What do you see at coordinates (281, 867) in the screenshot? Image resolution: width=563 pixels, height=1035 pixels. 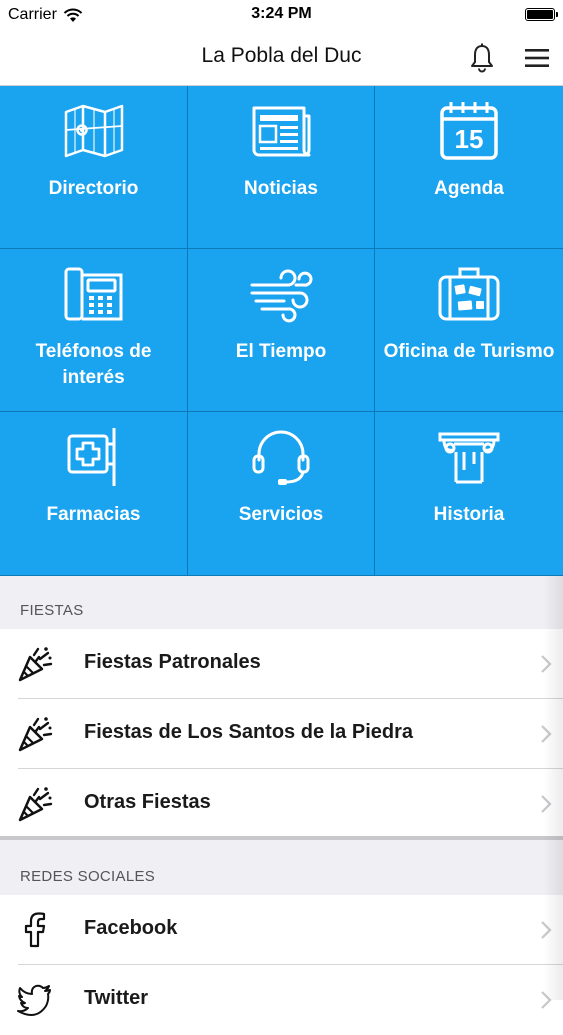 I see `section-header-redes-sociales: REDES SOCIALES` at bounding box center [281, 867].